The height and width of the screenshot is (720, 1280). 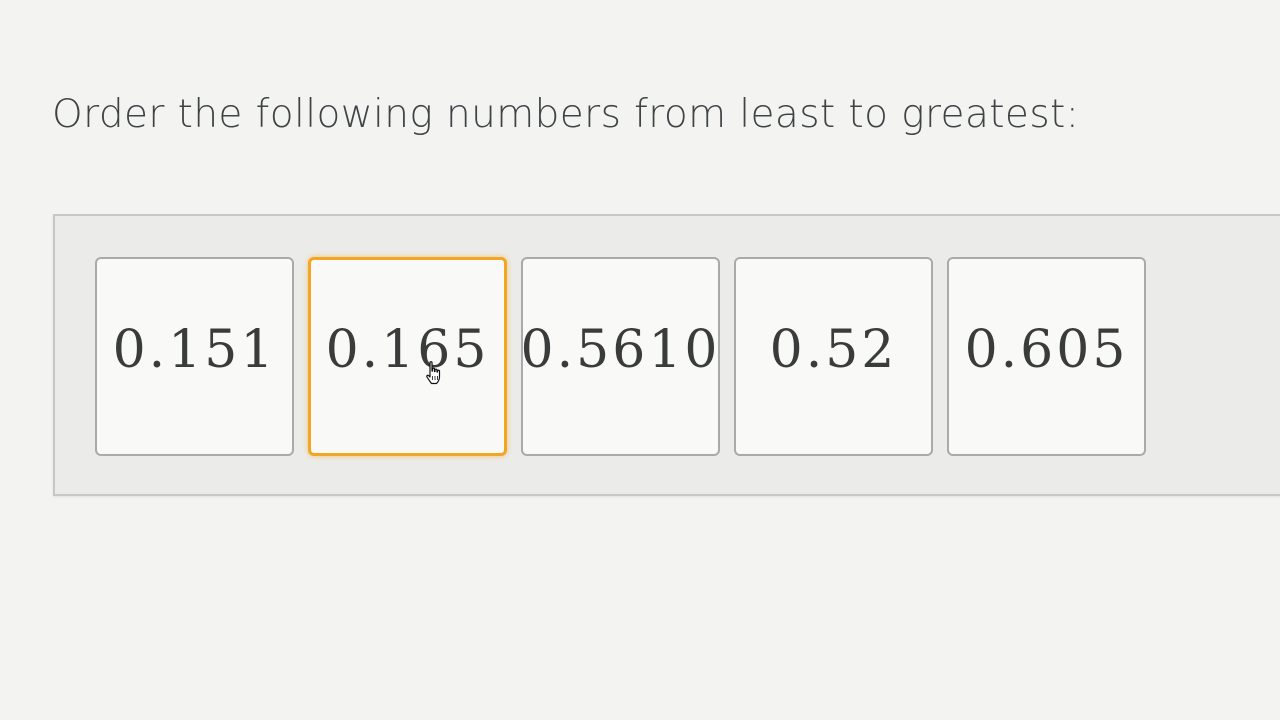 What do you see at coordinates (1046, 349) in the screenshot?
I see `card-value: 0.605` at bounding box center [1046, 349].